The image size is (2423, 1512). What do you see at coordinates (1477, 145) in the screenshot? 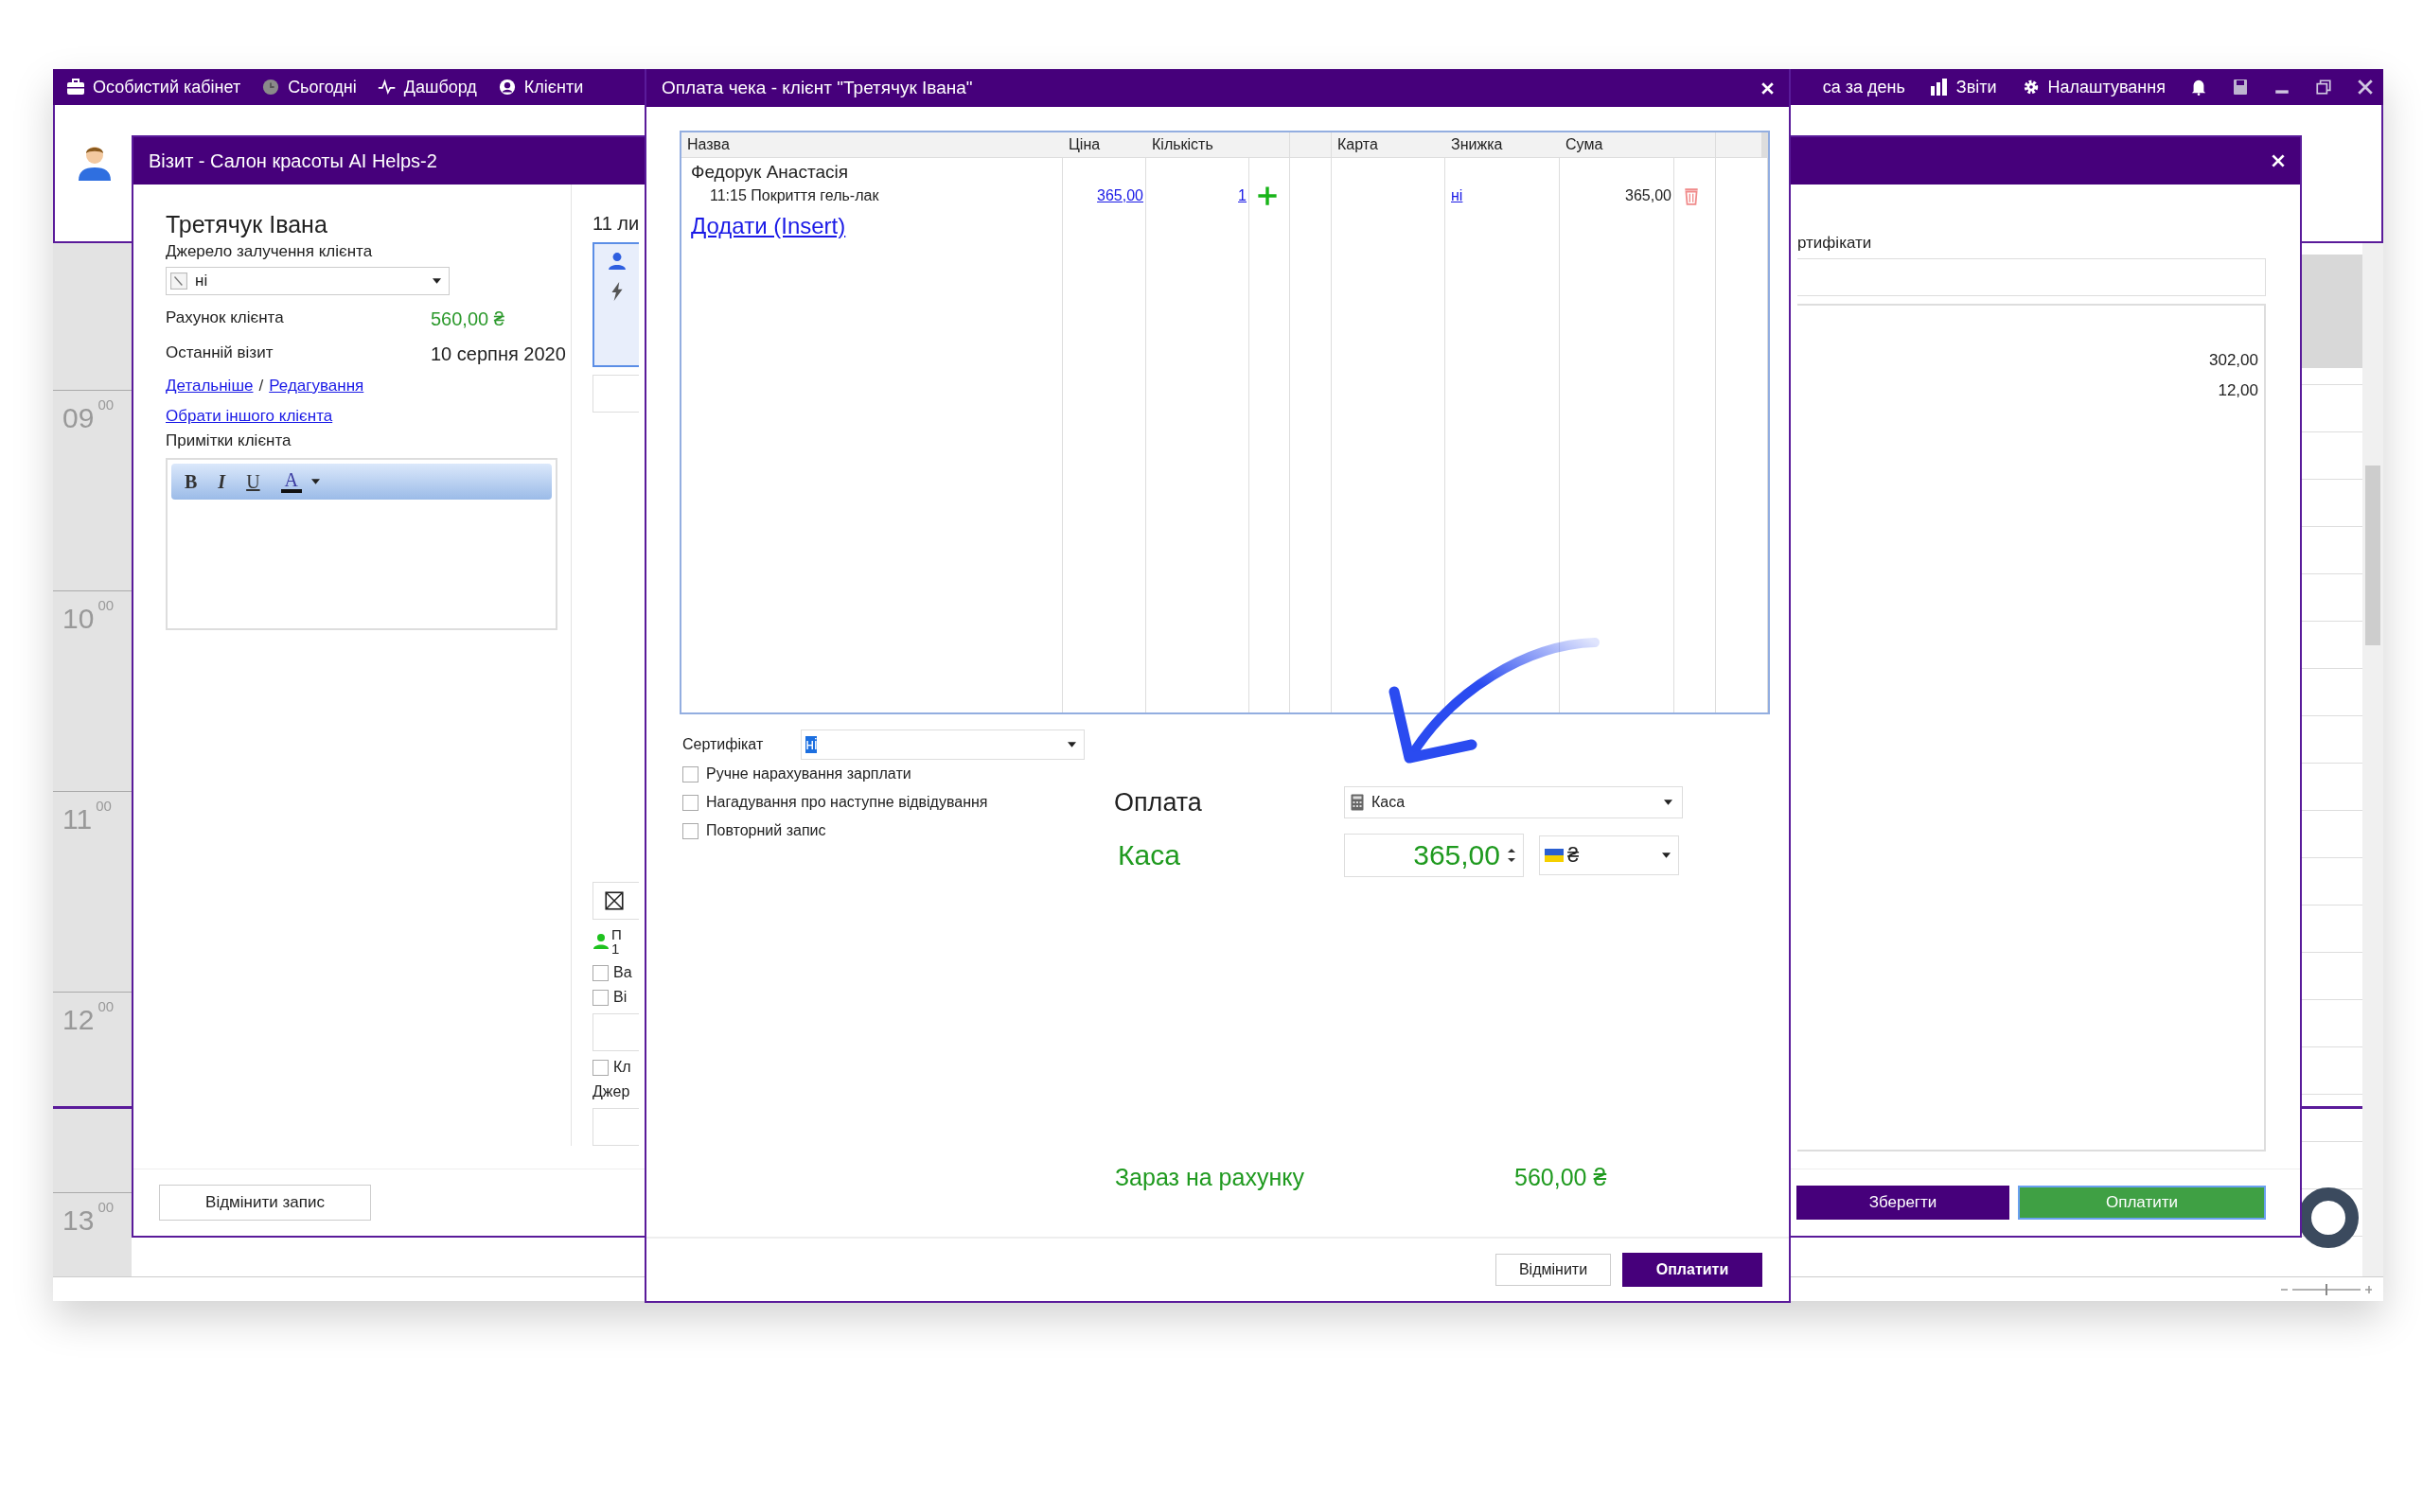
I see `column-header: Знижка` at bounding box center [1477, 145].